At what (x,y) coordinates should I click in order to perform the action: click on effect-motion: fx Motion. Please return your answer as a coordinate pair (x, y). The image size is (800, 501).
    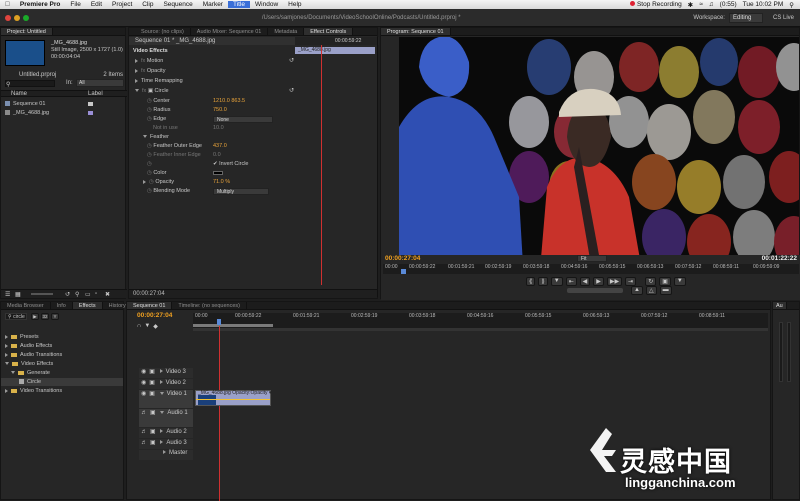
    Looking at the image, I should click on (253, 61).